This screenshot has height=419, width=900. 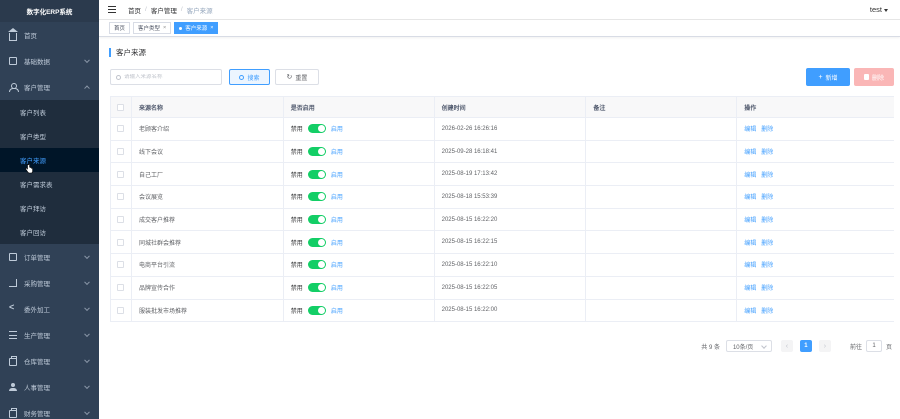 I want to click on tag-label: 客户来源, so click(x=196, y=29).